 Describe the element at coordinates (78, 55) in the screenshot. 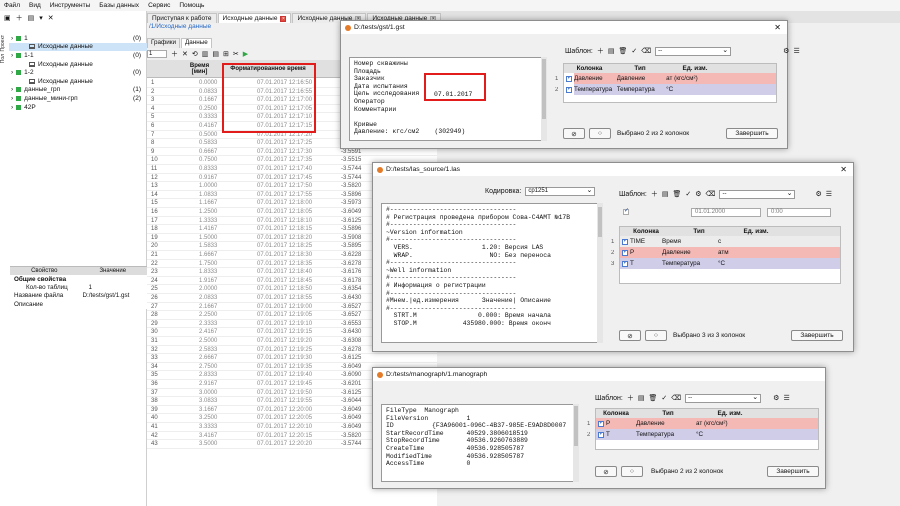

I see `tree-item: › 1-1 (0)` at that location.